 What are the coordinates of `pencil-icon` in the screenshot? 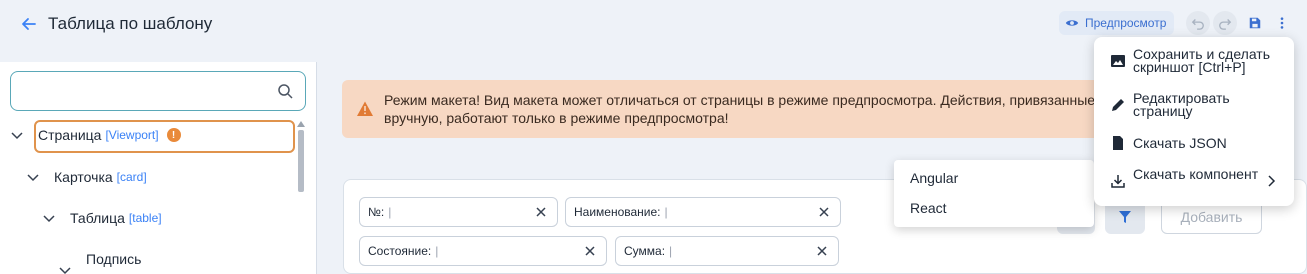 It's located at (1118, 105).